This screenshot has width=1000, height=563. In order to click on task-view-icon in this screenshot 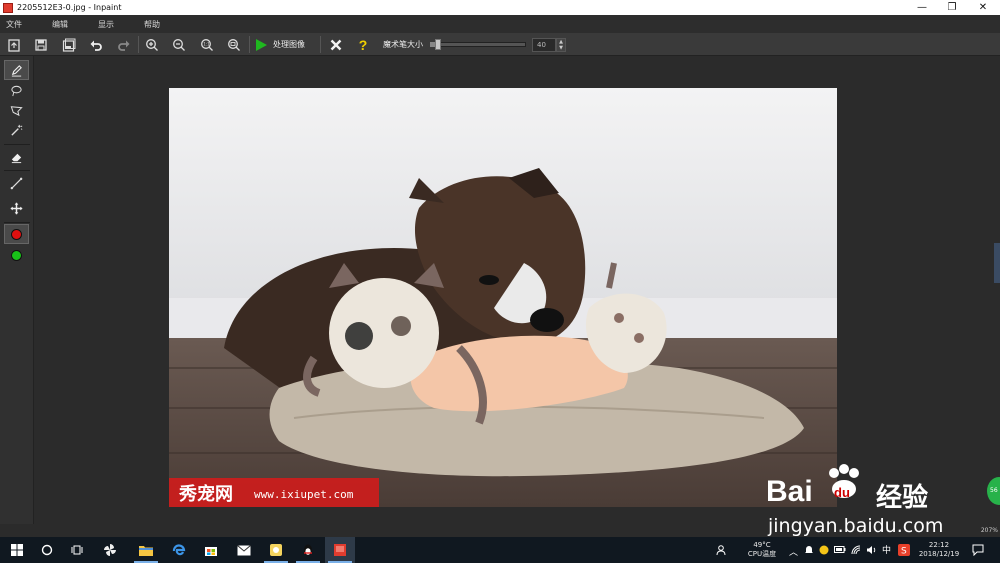, I will do `click(77, 550)`.